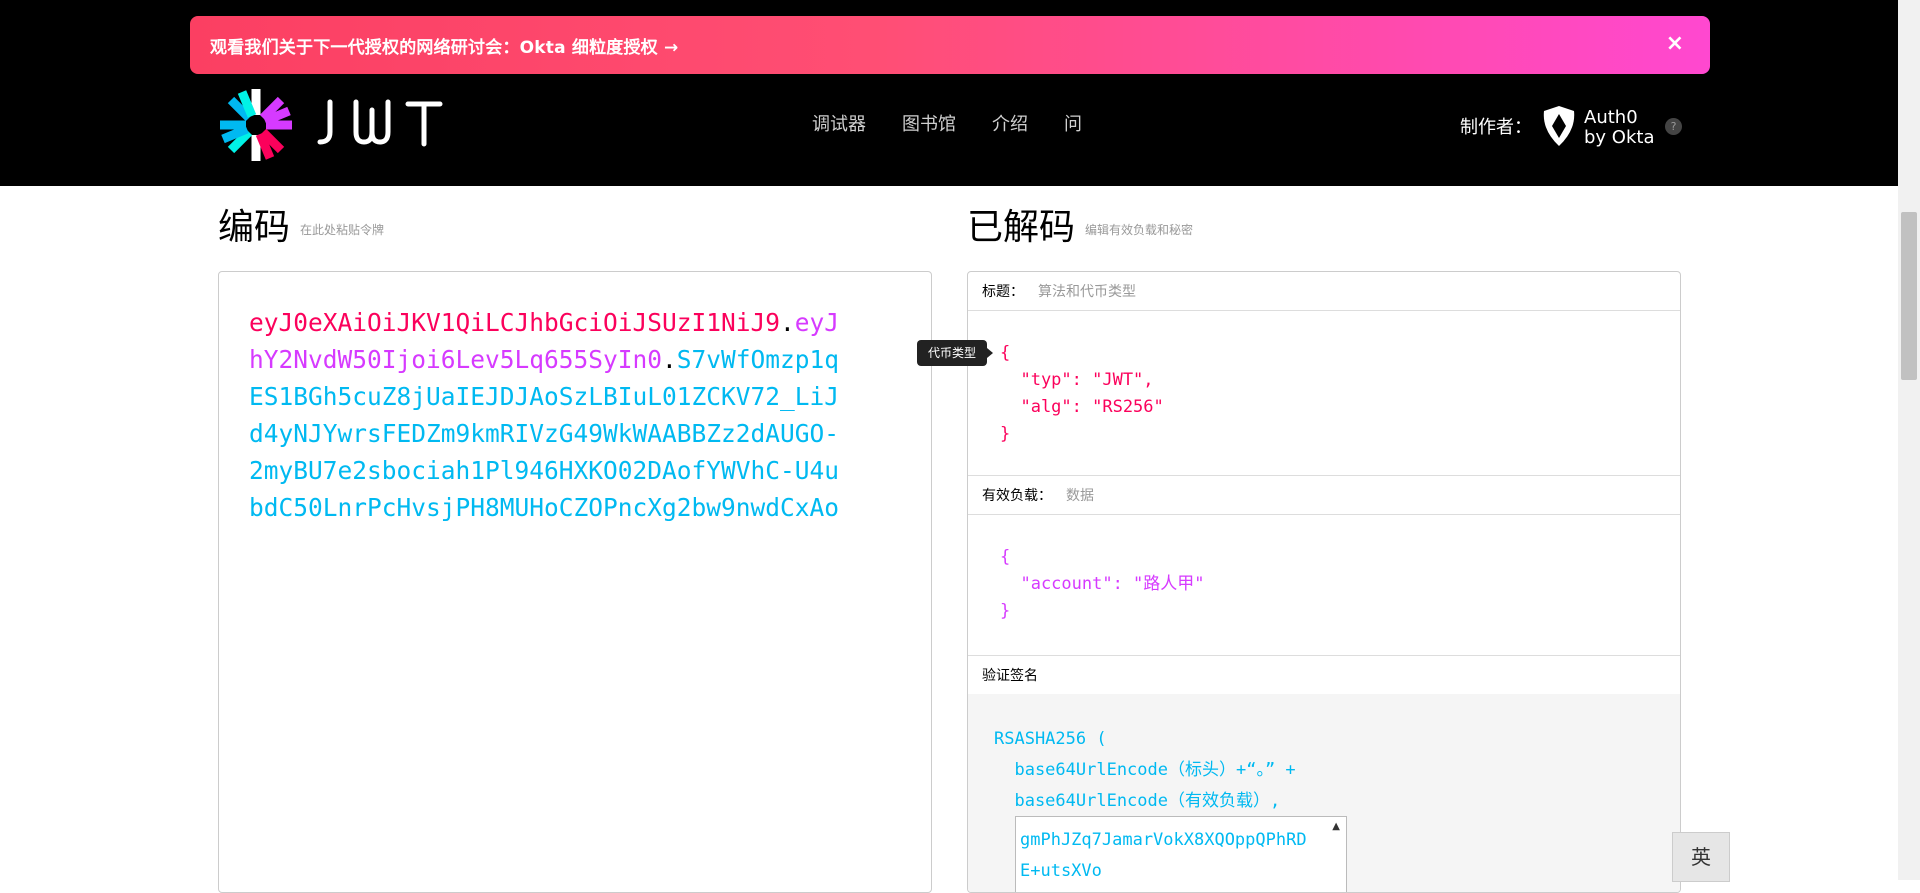 This screenshot has width=1920, height=893. Describe the element at coordinates (1087, 292) in the screenshot. I see `header-sublabel: 算法和代币类型` at that location.